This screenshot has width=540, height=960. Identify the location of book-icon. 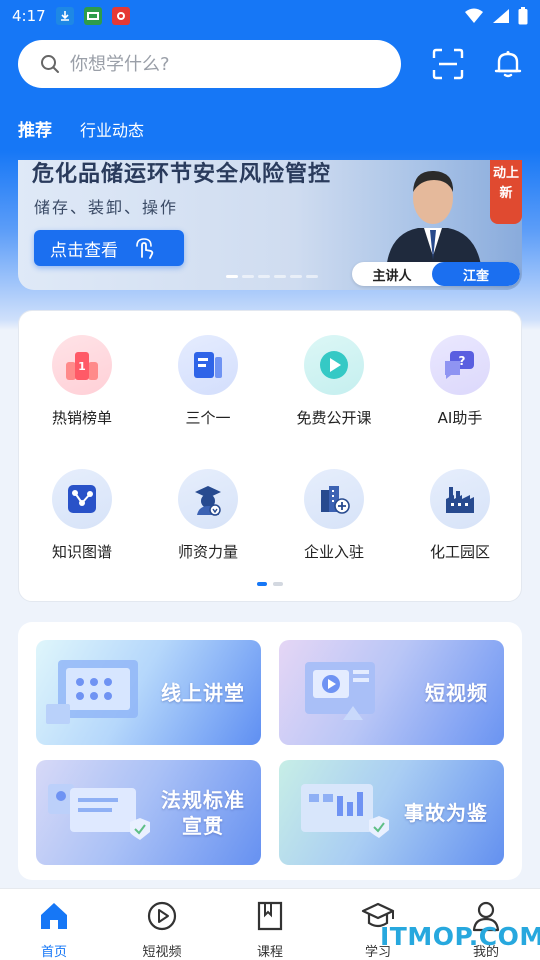
(270, 916).